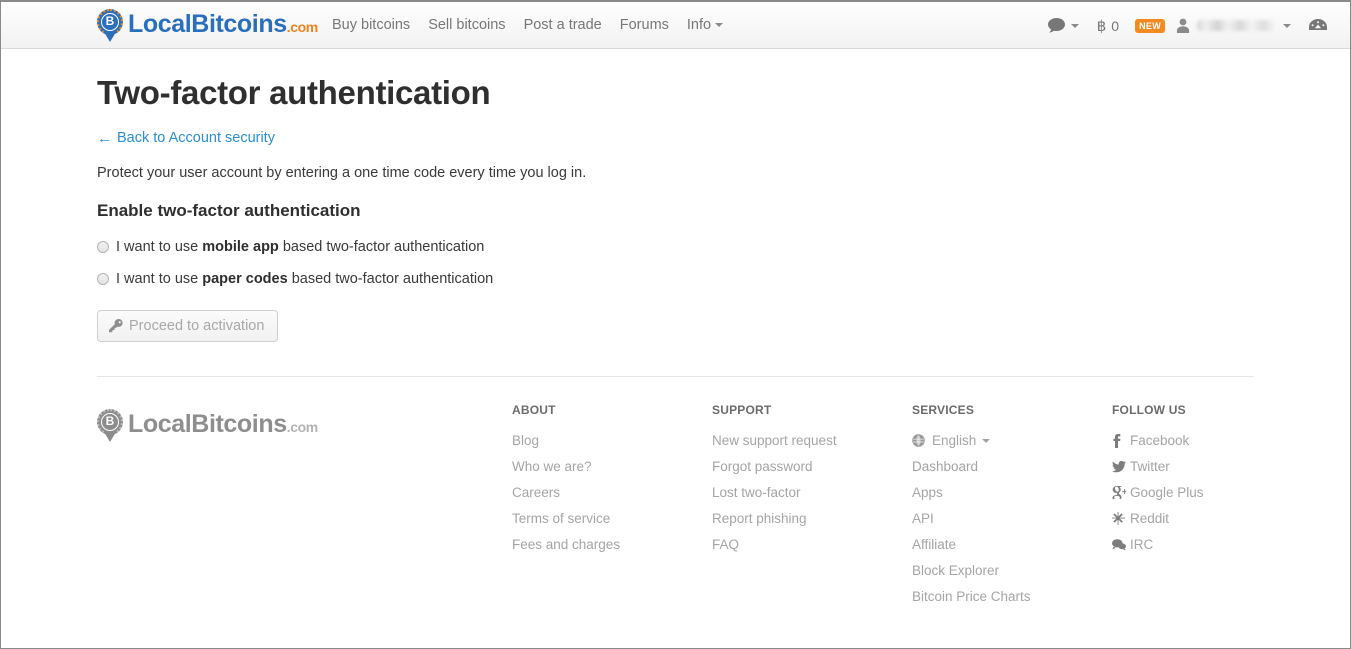 The image size is (1351, 649). Describe the element at coordinates (1101, 26) in the screenshot. I see `bitcoin-symbol: ฿` at that location.